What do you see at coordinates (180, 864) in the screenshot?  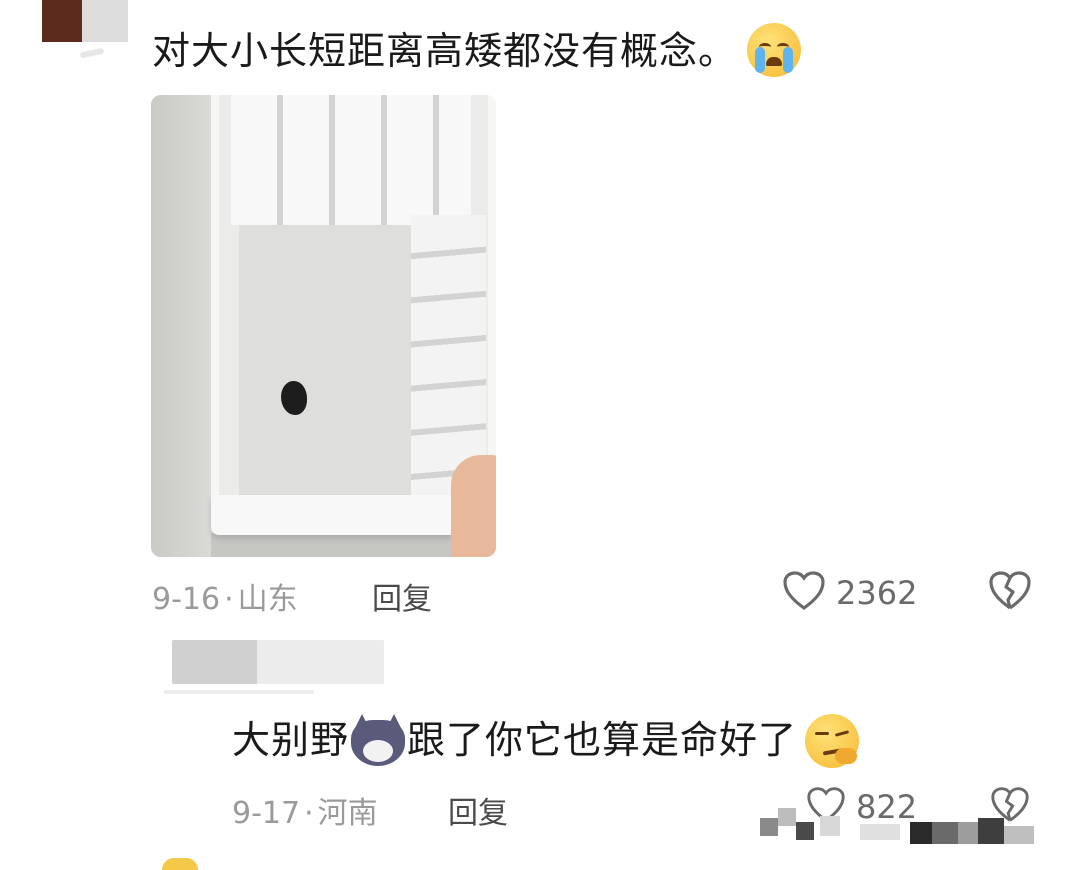 I see `next-comment-avatar-icon` at bounding box center [180, 864].